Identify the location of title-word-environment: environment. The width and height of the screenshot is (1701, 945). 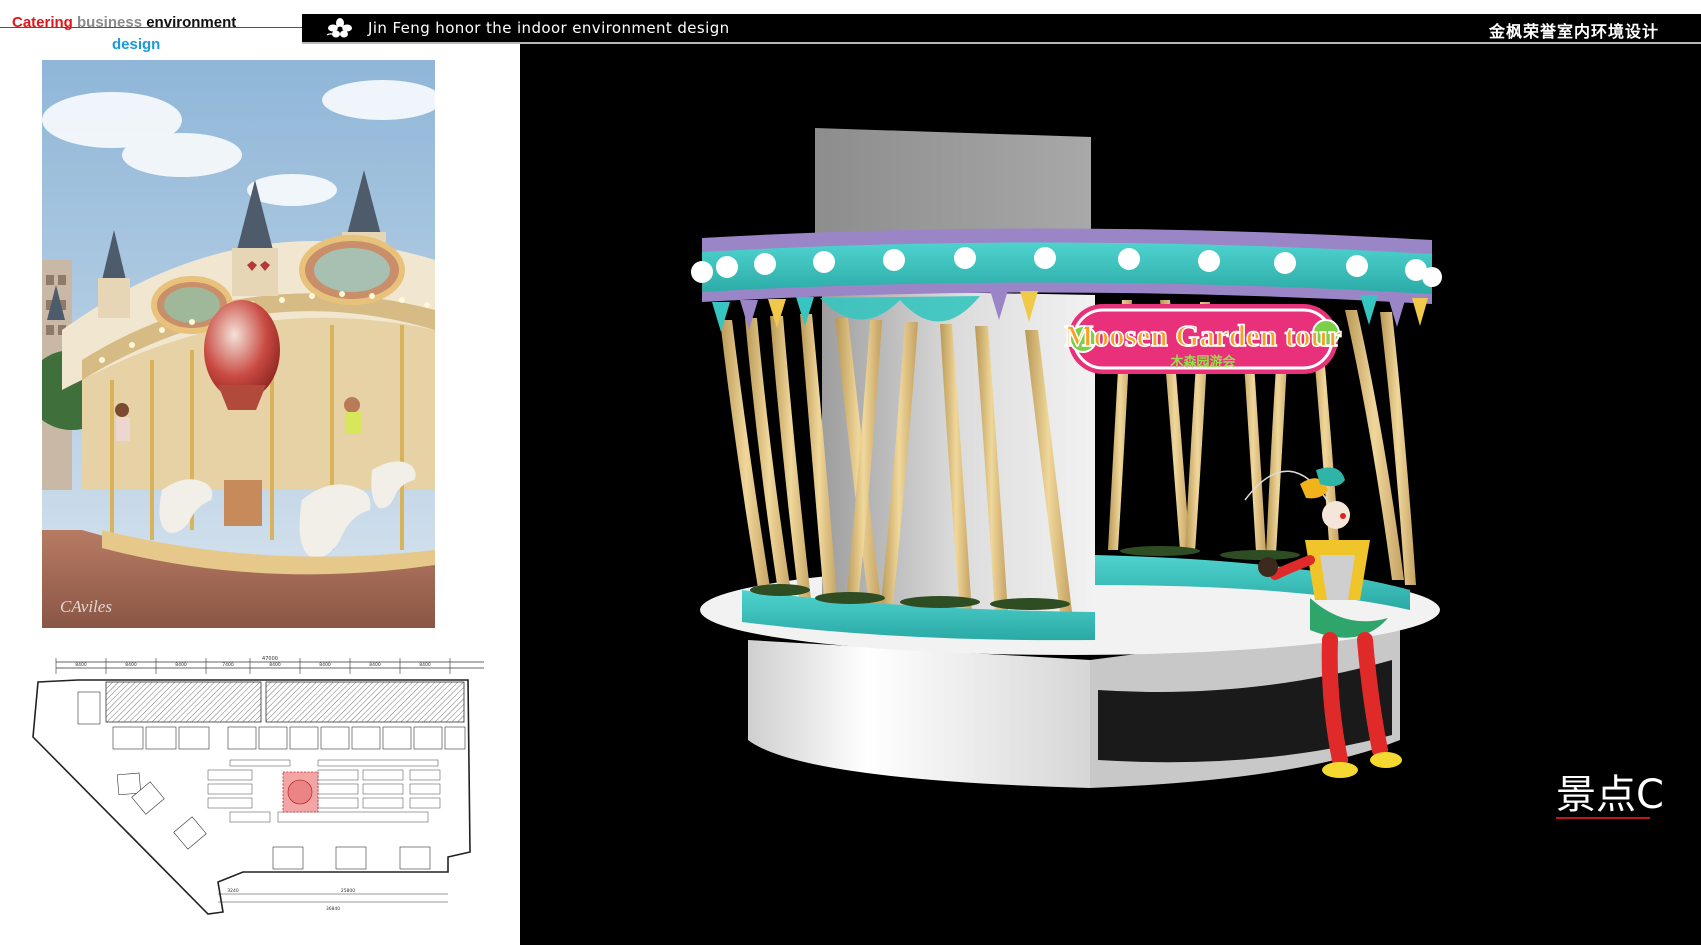
(191, 22).